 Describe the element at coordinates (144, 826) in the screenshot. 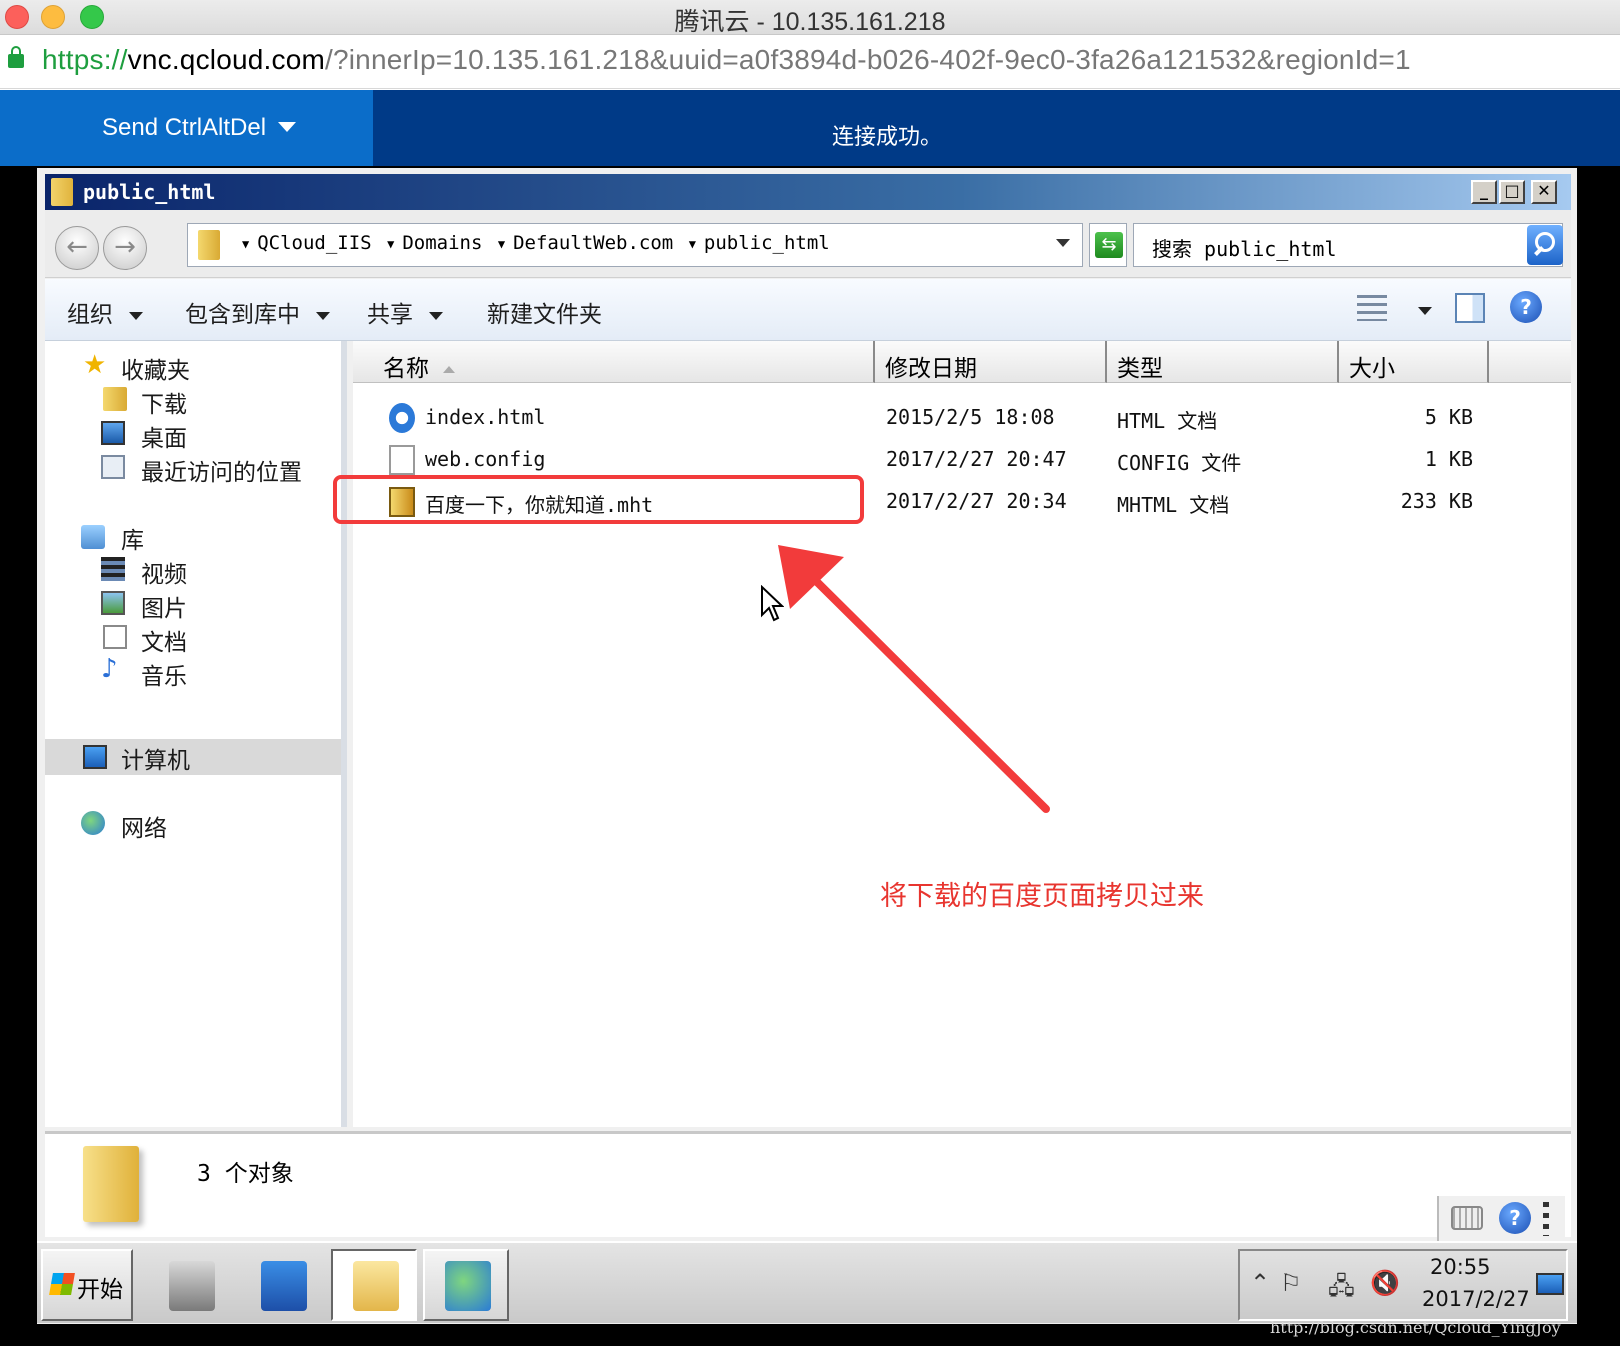

I see `nav-network: 网络` at that location.